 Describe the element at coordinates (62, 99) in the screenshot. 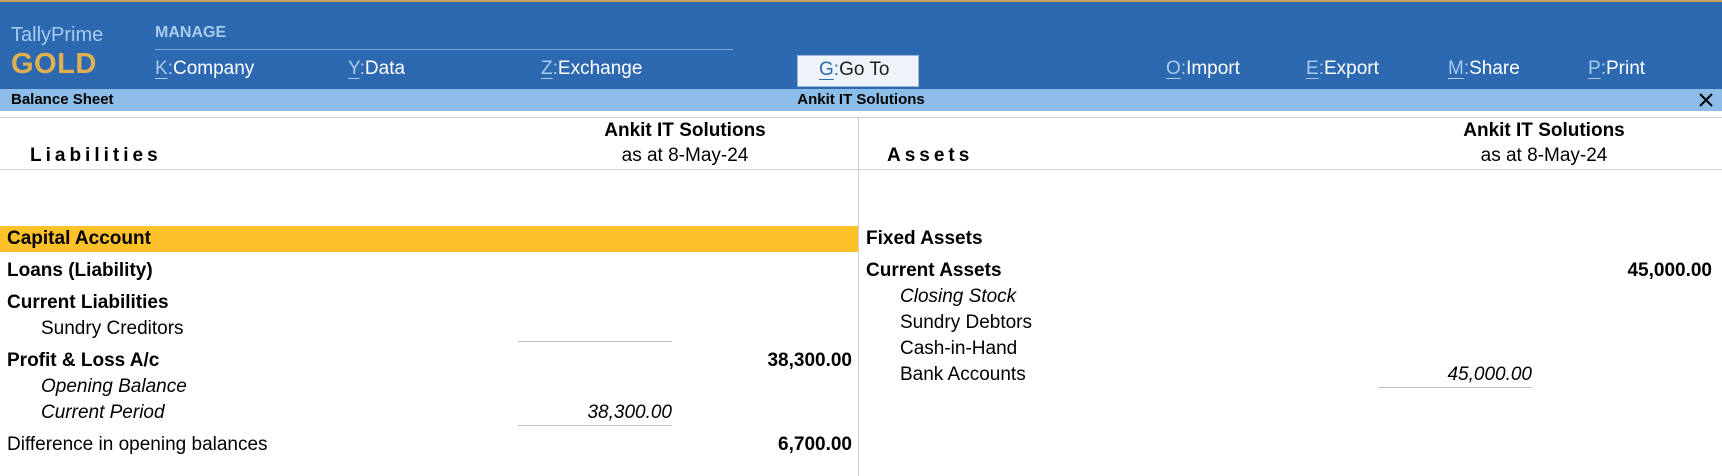

I see `report-title: Balance Sheet` at that location.